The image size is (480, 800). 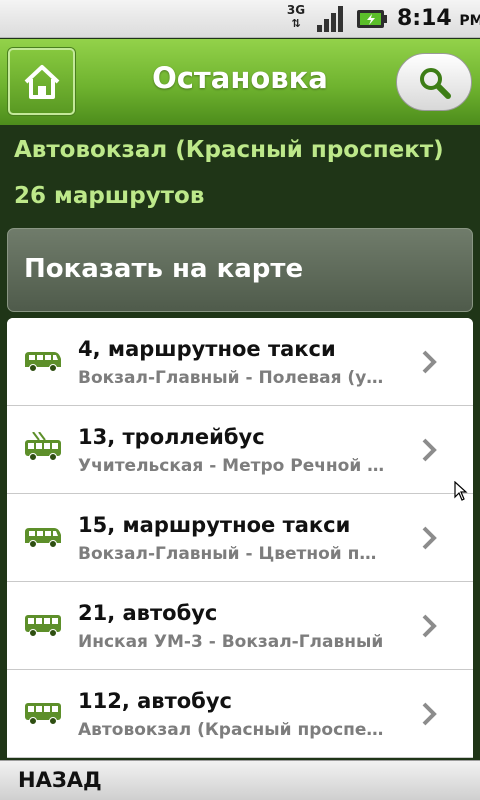 I want to click on trolleybus-icon, so click(x=43, y=446).